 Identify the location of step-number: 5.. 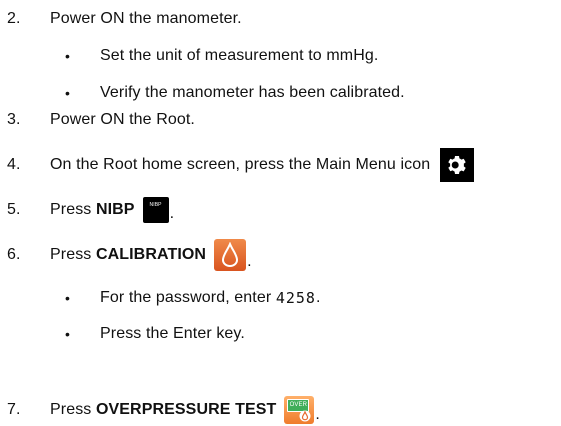
(14, 209).